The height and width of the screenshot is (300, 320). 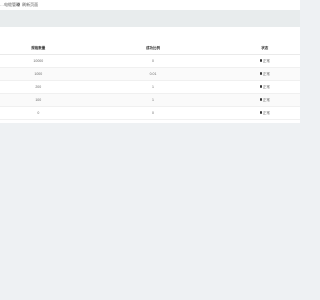 I want to click on table-row: 100 1 正常, so click(x=150, y=100).